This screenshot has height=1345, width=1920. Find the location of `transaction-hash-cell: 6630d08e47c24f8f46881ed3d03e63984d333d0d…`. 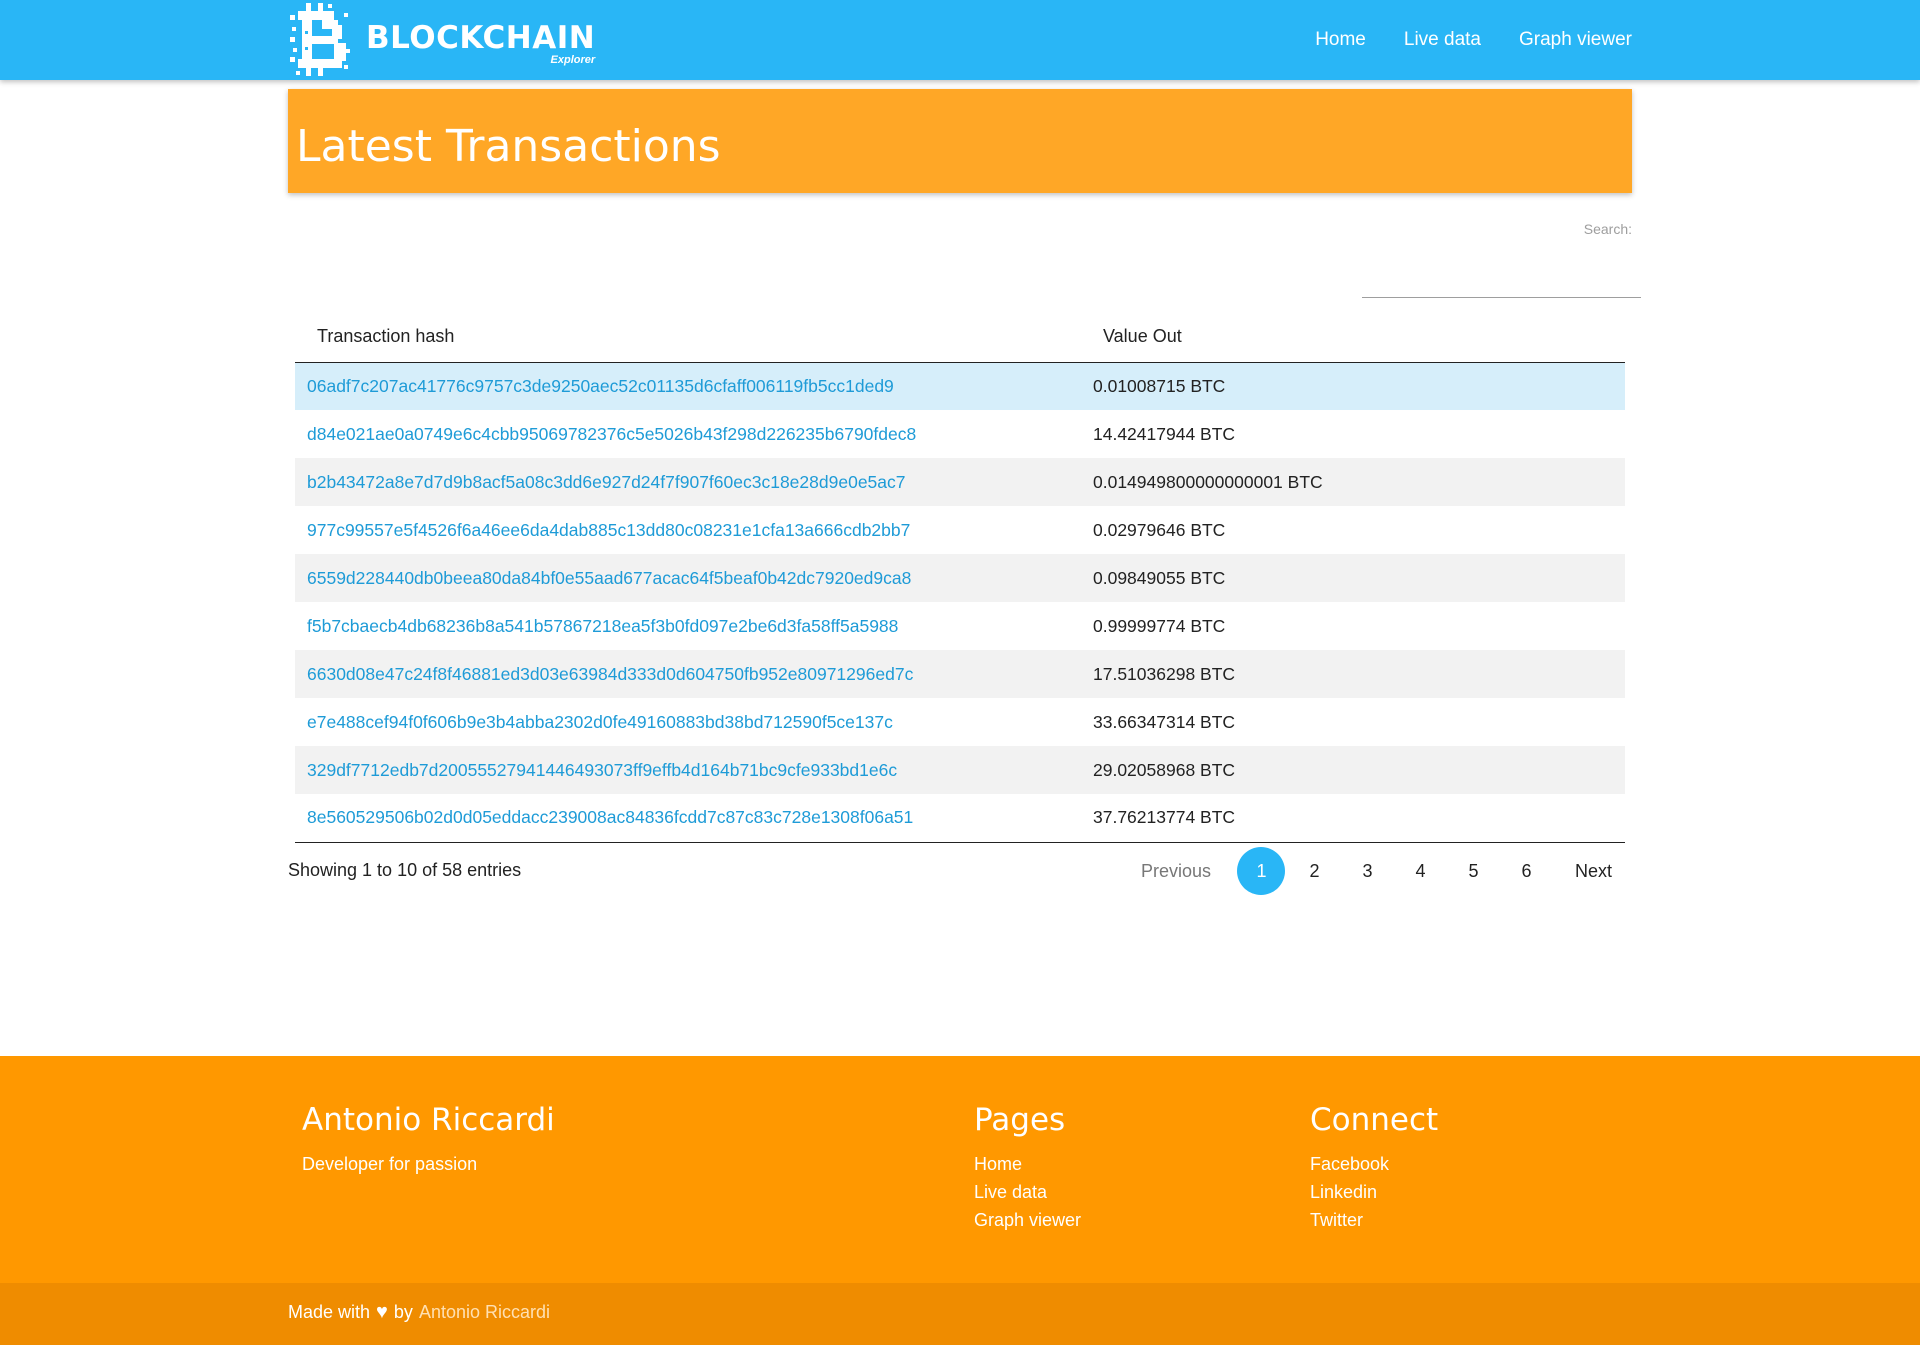

transaction-hash-cell: 6630d08e47c24f8f46881ed3d03e63984d333d0d… is located at coordinates (688, 674).